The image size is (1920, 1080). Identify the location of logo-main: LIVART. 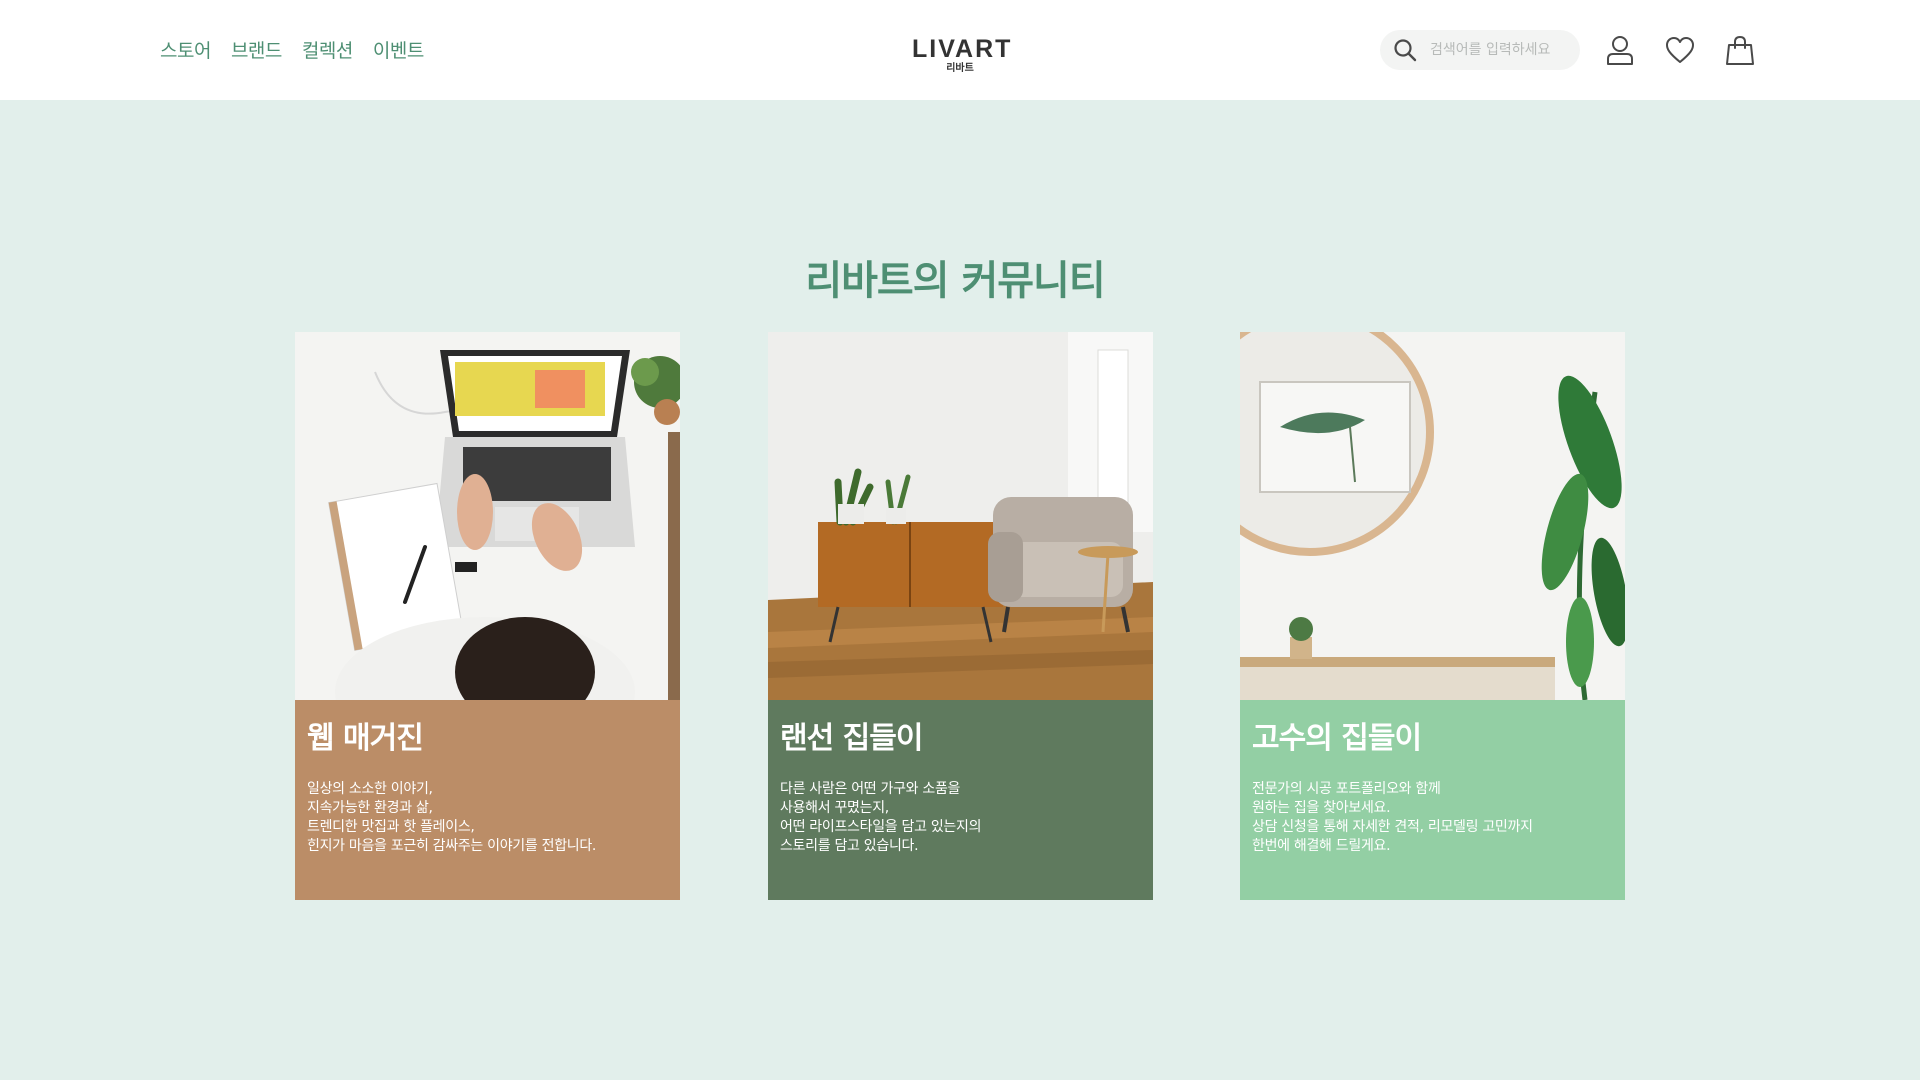
(962, 49).